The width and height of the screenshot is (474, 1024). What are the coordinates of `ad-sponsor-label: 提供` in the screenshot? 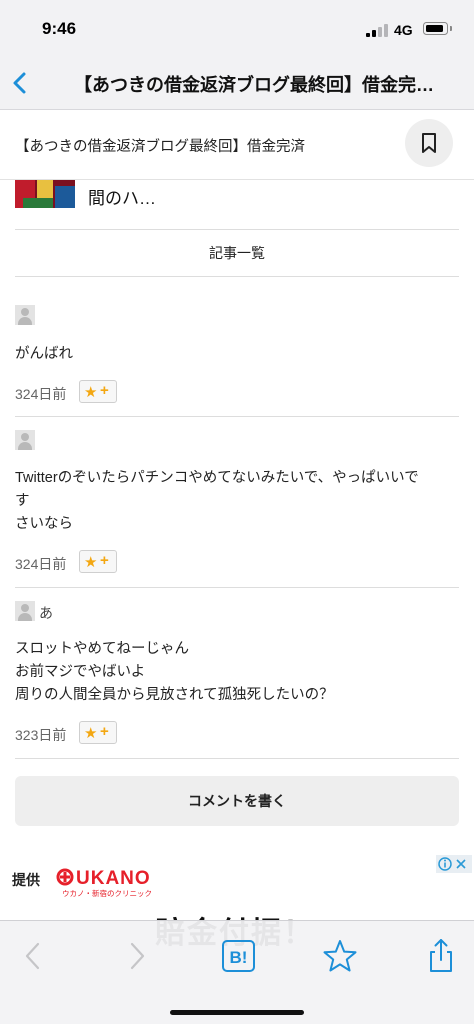 It's located at (26, 880).